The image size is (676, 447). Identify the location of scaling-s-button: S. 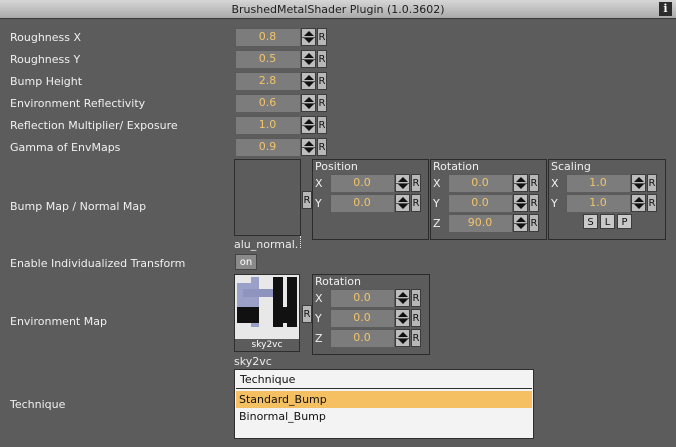
(590, 221).